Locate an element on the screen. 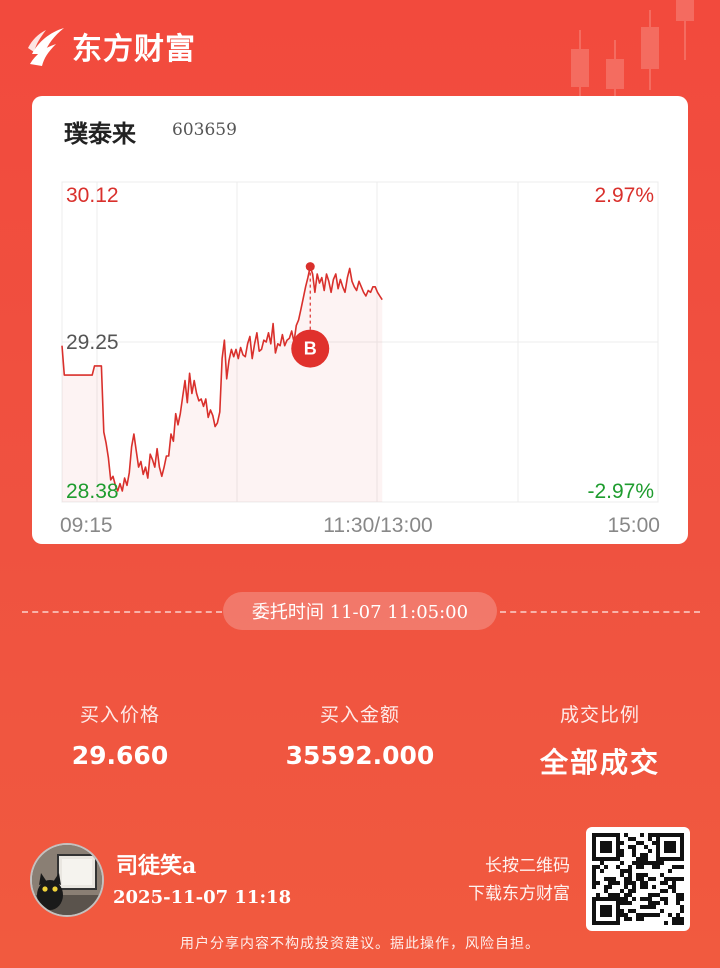  order-time-divider: 委托时间 11-07 11:05:00 is located at coordinates (360, 612).